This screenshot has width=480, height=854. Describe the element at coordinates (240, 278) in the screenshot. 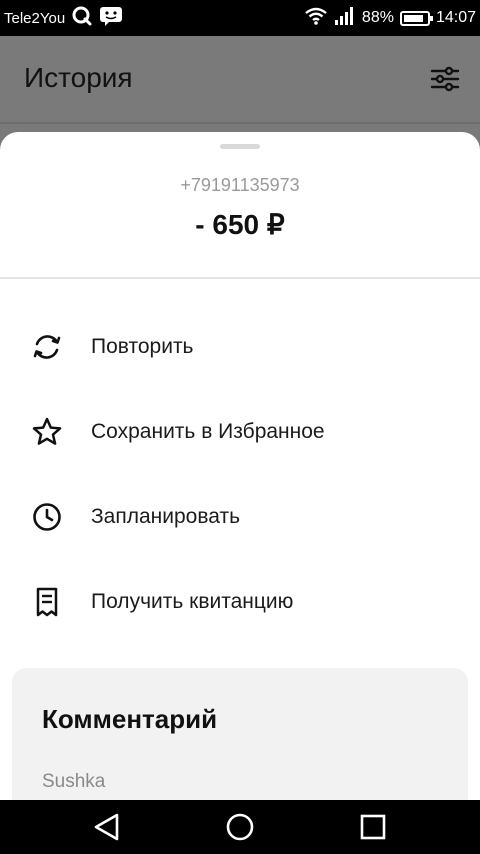

I see `divider` at that location.